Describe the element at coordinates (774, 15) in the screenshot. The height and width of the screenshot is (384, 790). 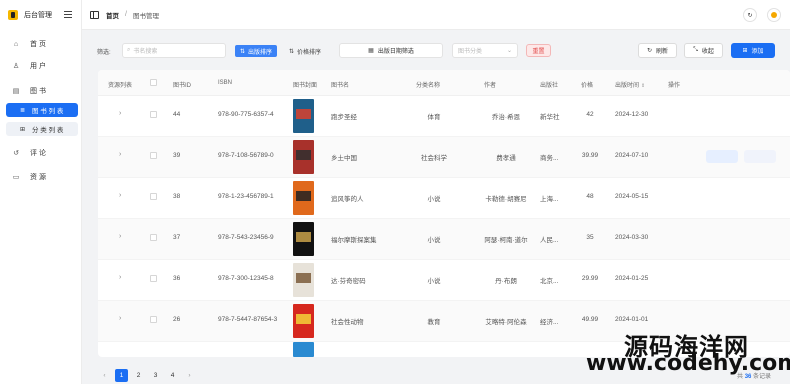
I see `theme-toggle-button` at that location.